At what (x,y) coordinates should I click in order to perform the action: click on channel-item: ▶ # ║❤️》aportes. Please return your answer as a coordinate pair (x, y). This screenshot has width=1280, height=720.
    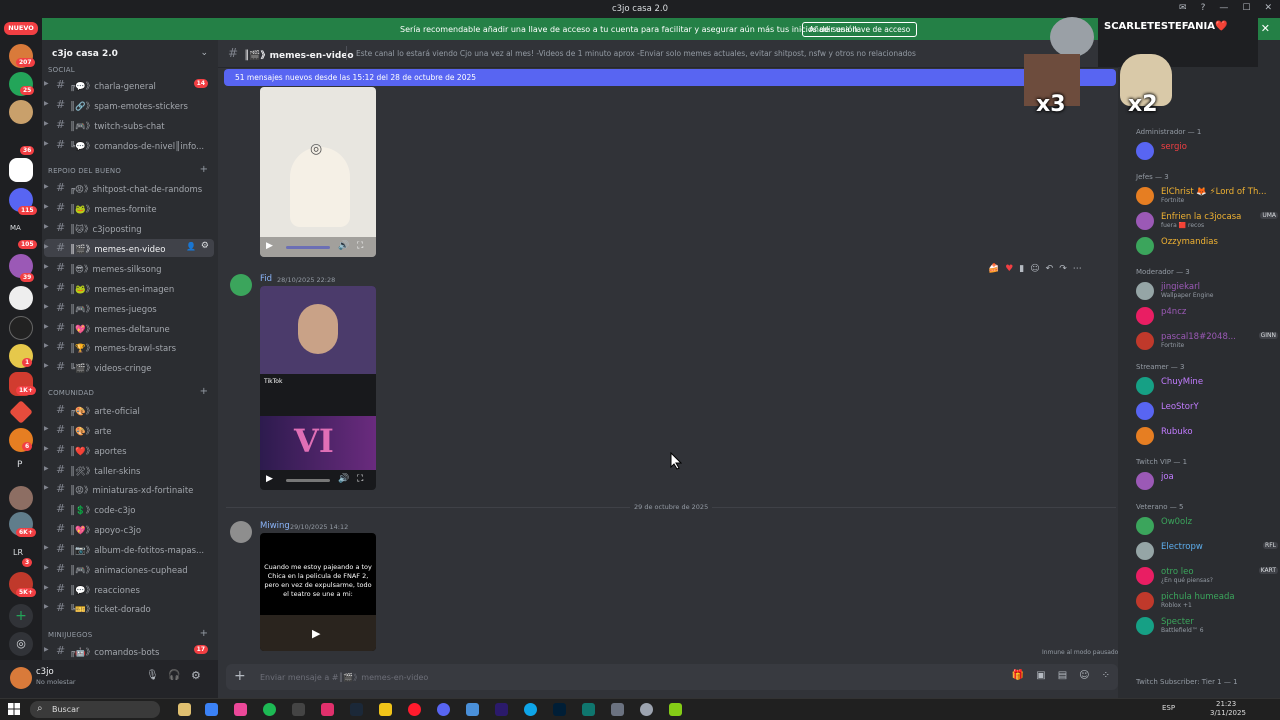
    Looking at the image, I should click on (129, 450).